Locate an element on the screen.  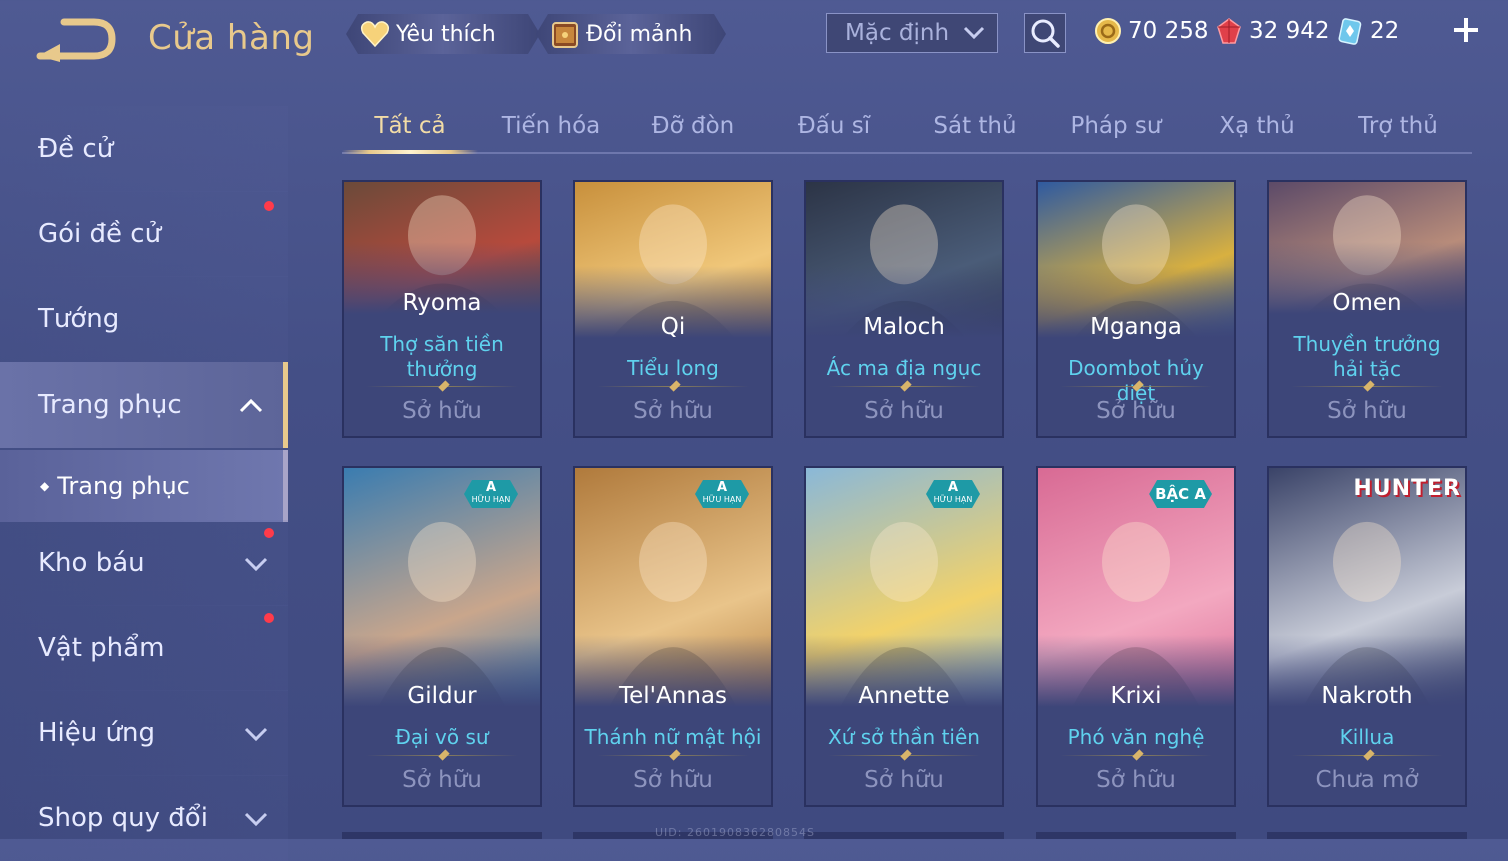
sidebar-item-treasure: Kho báu is located at coordinates (144, 563).